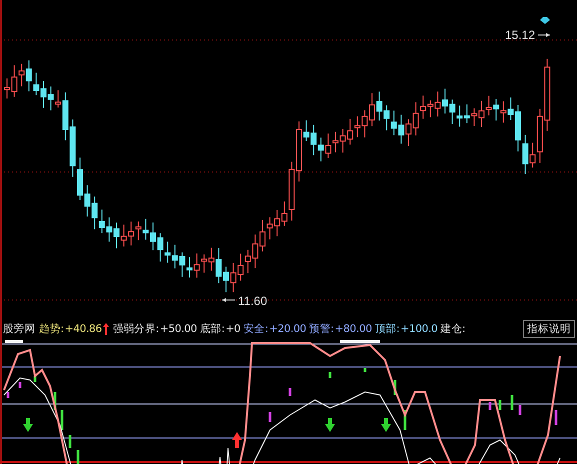 The height and width of the screenshot is (464, 577). I want to click on indicator-value: +50.00, so click(178, 329).